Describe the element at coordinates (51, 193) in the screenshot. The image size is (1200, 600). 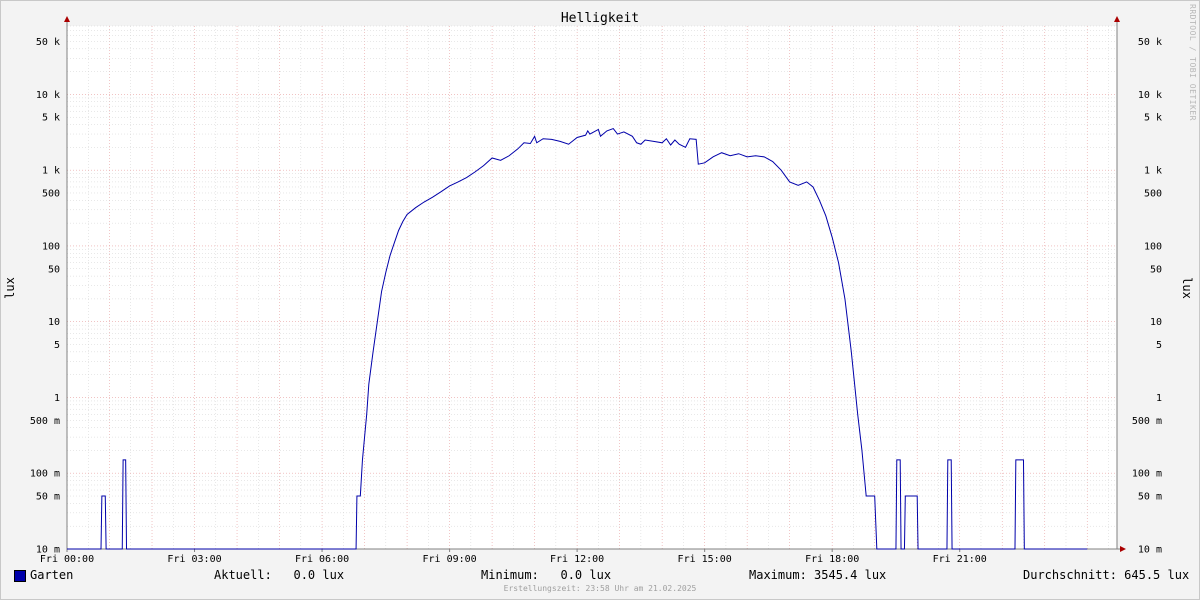
I see `y-tick-label-left: 500` at that location.